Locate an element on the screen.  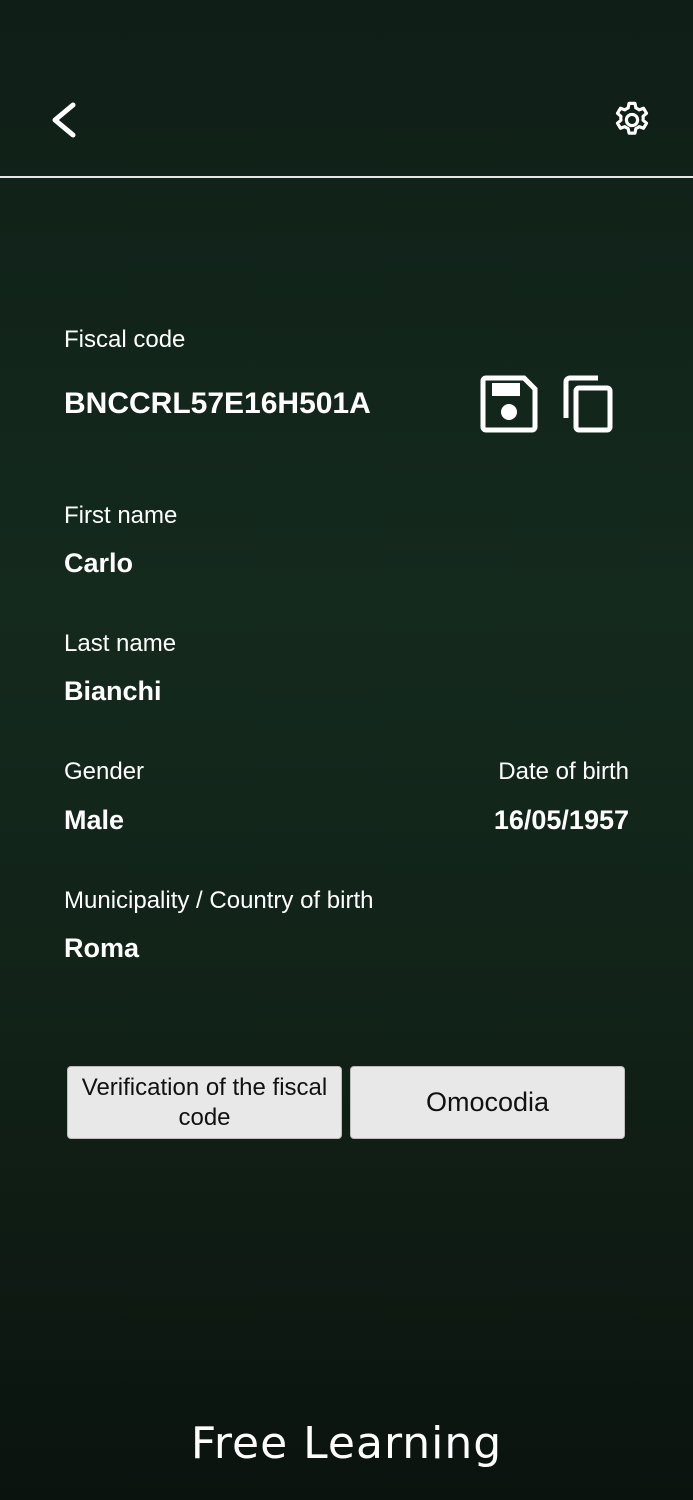
verify-fiscal-code-button: Verification of the fiscal code is located at coordinates (204, 1102).